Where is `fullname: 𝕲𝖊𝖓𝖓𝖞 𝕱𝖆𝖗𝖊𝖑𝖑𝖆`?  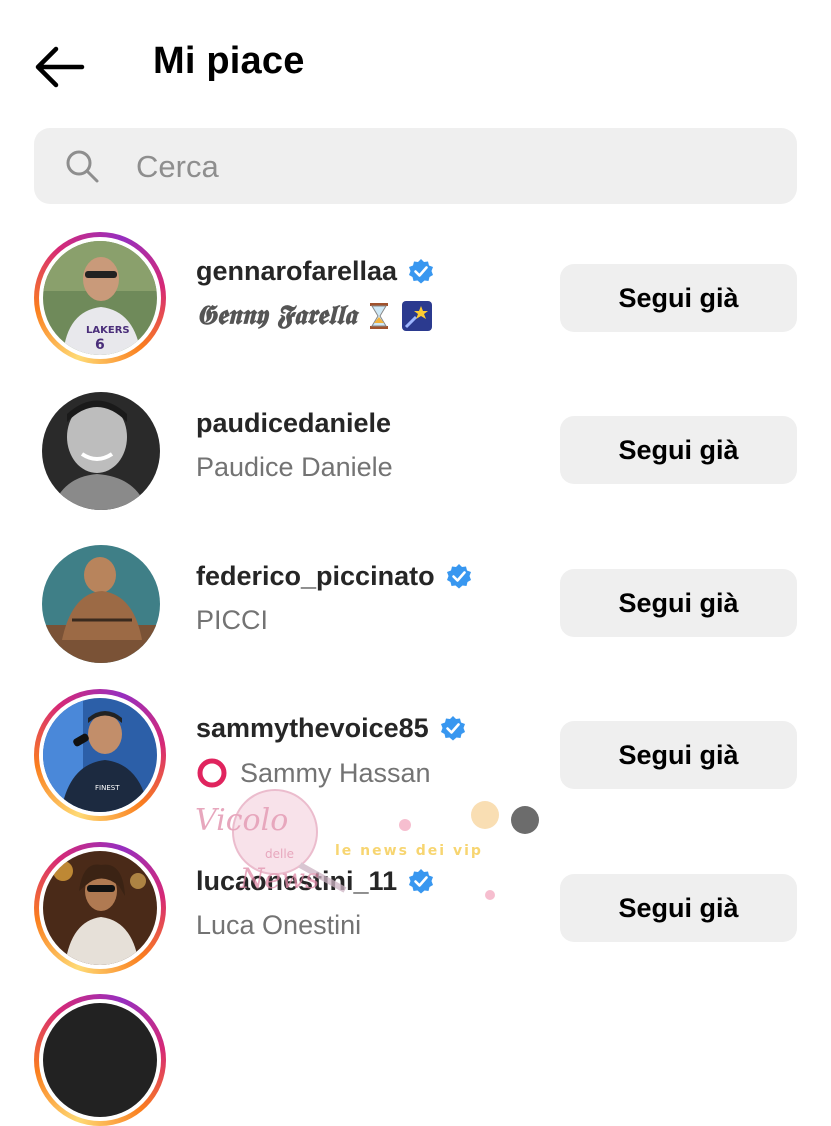
fullname: 𝕲𝖊𝖓𝖓𝖞 𝕱𝖆𝖗𝖊𝖑𝖑𝖆 is located at coordinates (314, 316).